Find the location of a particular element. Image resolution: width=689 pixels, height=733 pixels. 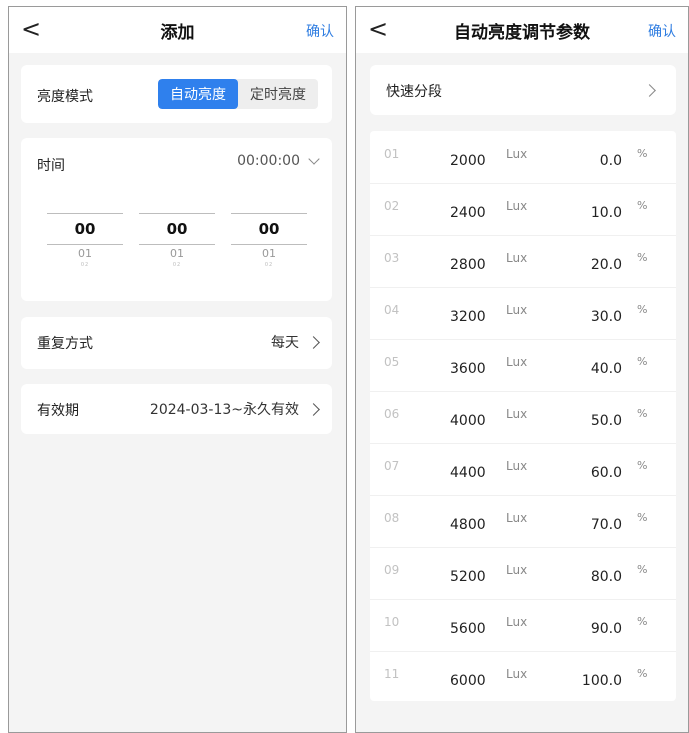

table-row: 09 5200 Lux 80.0% is located at coordinates (523, 573).